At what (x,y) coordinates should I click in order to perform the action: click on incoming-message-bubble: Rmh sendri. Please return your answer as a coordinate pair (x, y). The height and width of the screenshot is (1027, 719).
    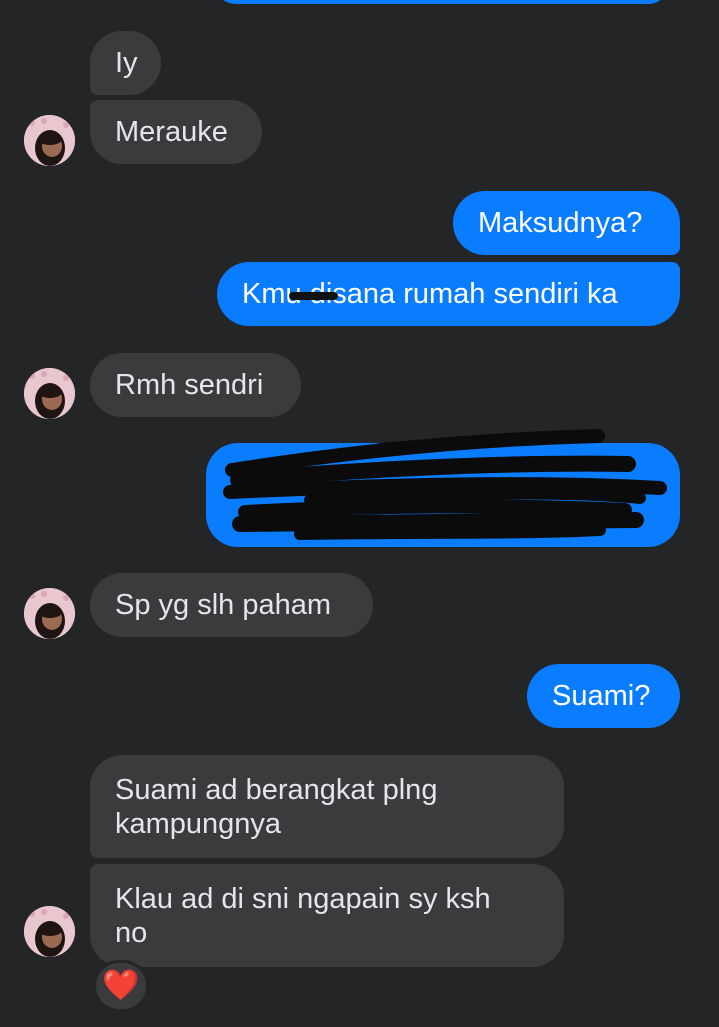
    Looking at the image, I should click on (195, 385).